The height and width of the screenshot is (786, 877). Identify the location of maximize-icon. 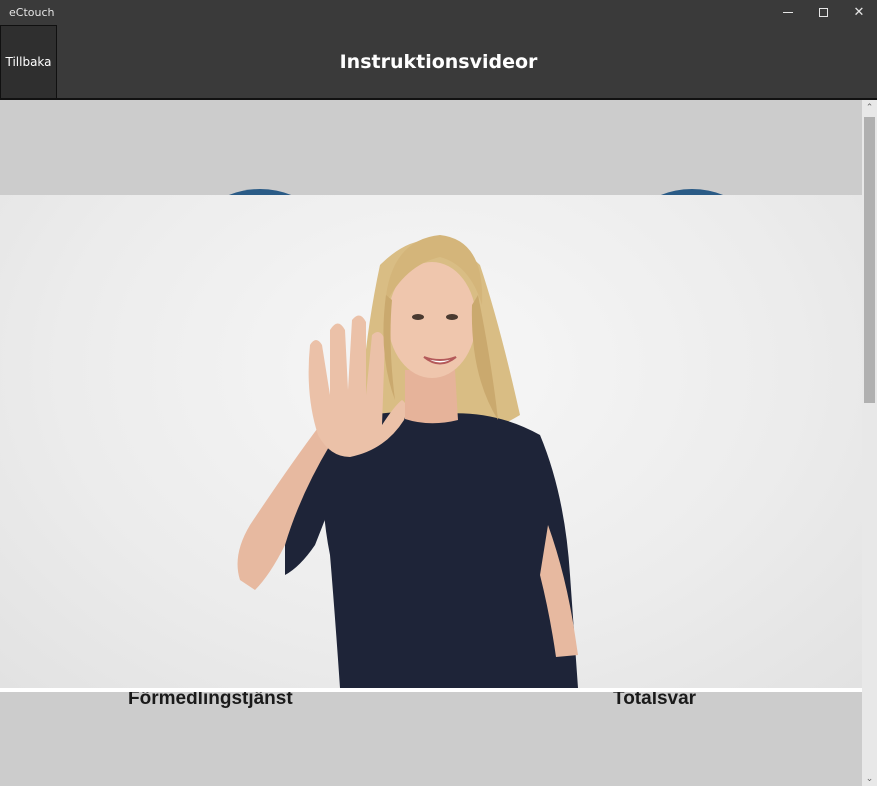
(823, 12).